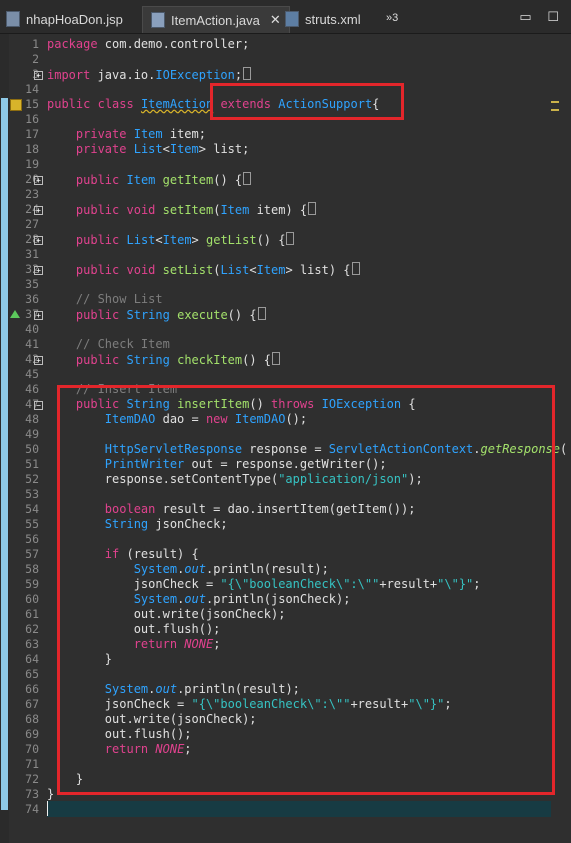  I want to click on line-number: 50, so click(32, 449).